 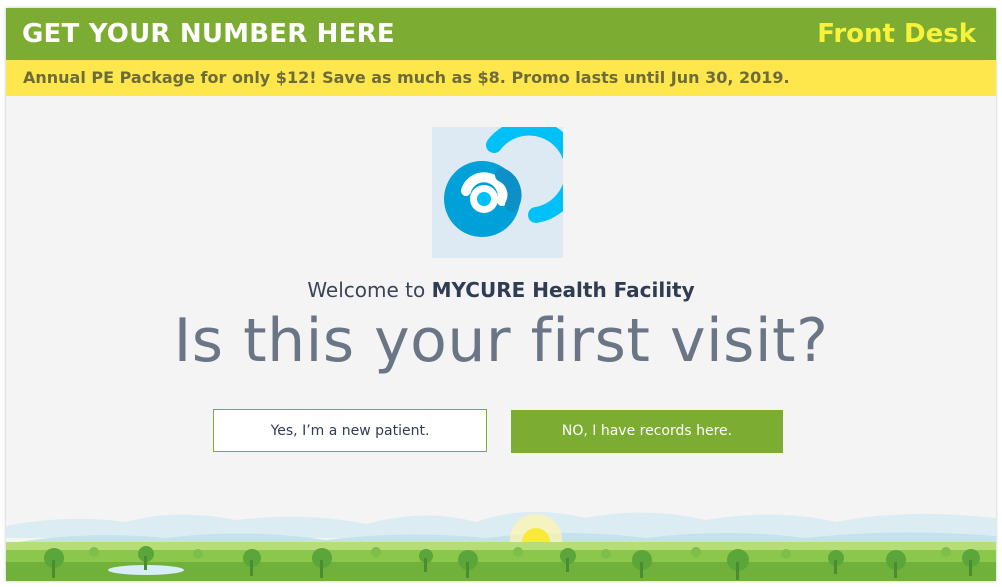 I want to click on existing-records-button: NO, I have records here., so click(x=647, y=431).